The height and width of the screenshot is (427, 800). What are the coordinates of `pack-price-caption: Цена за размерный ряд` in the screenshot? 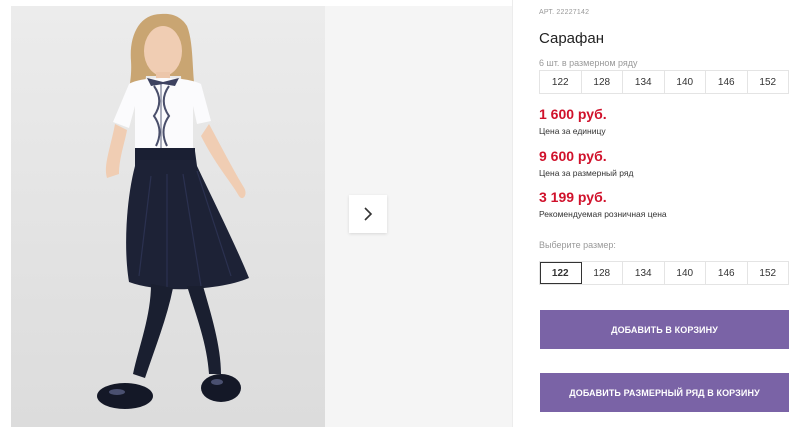 It's located at (586, 173).